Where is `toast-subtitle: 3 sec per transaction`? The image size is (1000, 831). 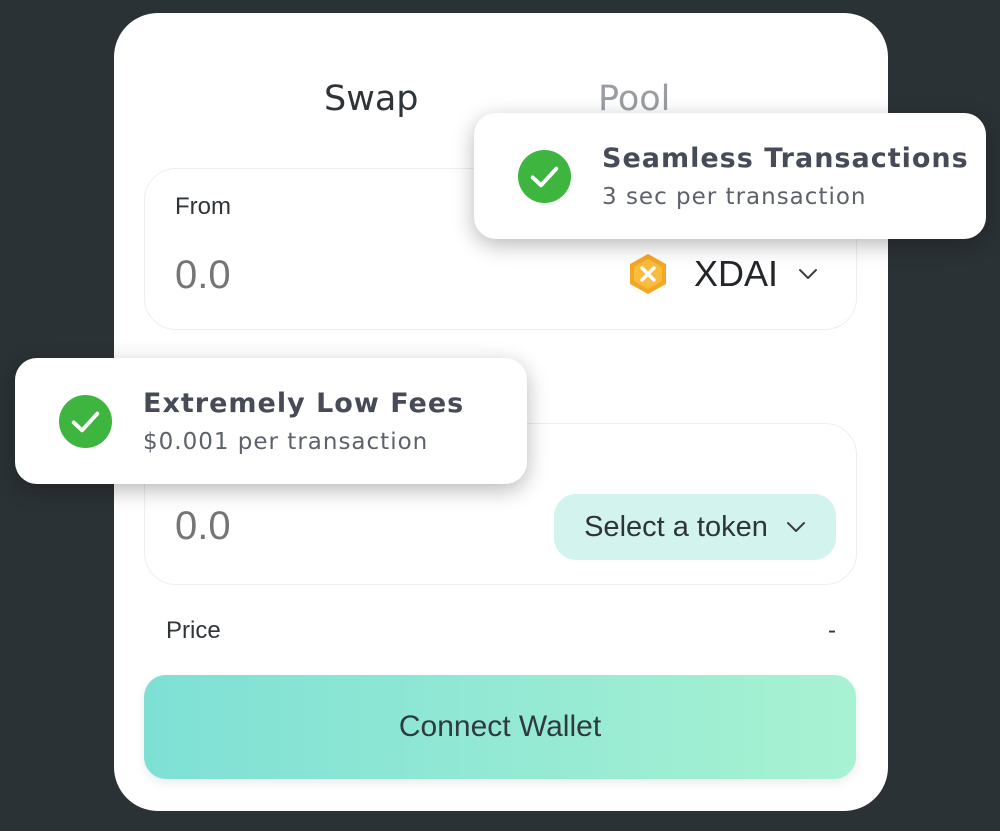 toast-subtitle: 3 sec per transaction is located at coordinates (734, 197).